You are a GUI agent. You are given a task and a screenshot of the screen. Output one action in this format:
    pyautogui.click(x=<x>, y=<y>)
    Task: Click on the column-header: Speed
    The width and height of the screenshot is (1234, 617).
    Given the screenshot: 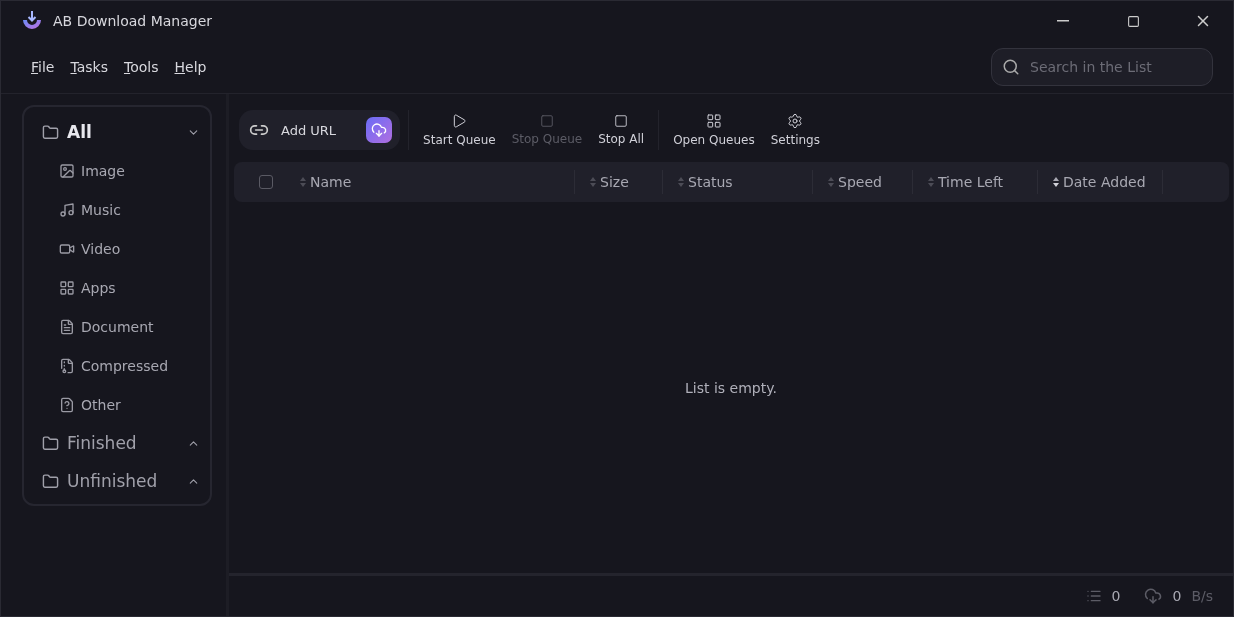 What is the action you would take?
    pyautogui.click(x=863, y=182)
    